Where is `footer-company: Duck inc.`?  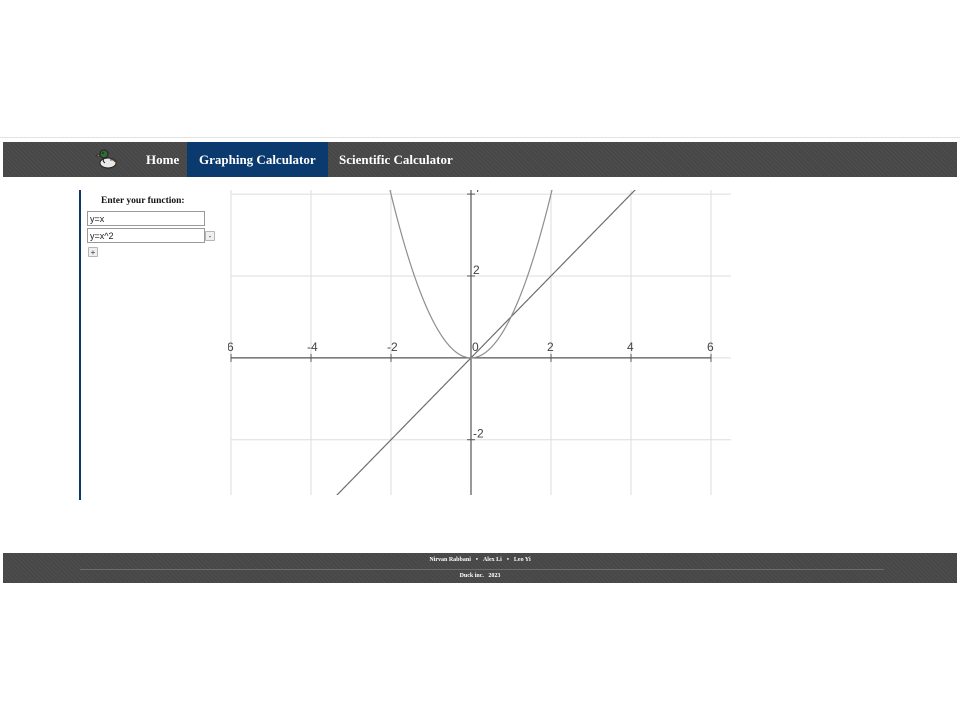
footer-company: Duck inc. is located at coordinates (471, 576).